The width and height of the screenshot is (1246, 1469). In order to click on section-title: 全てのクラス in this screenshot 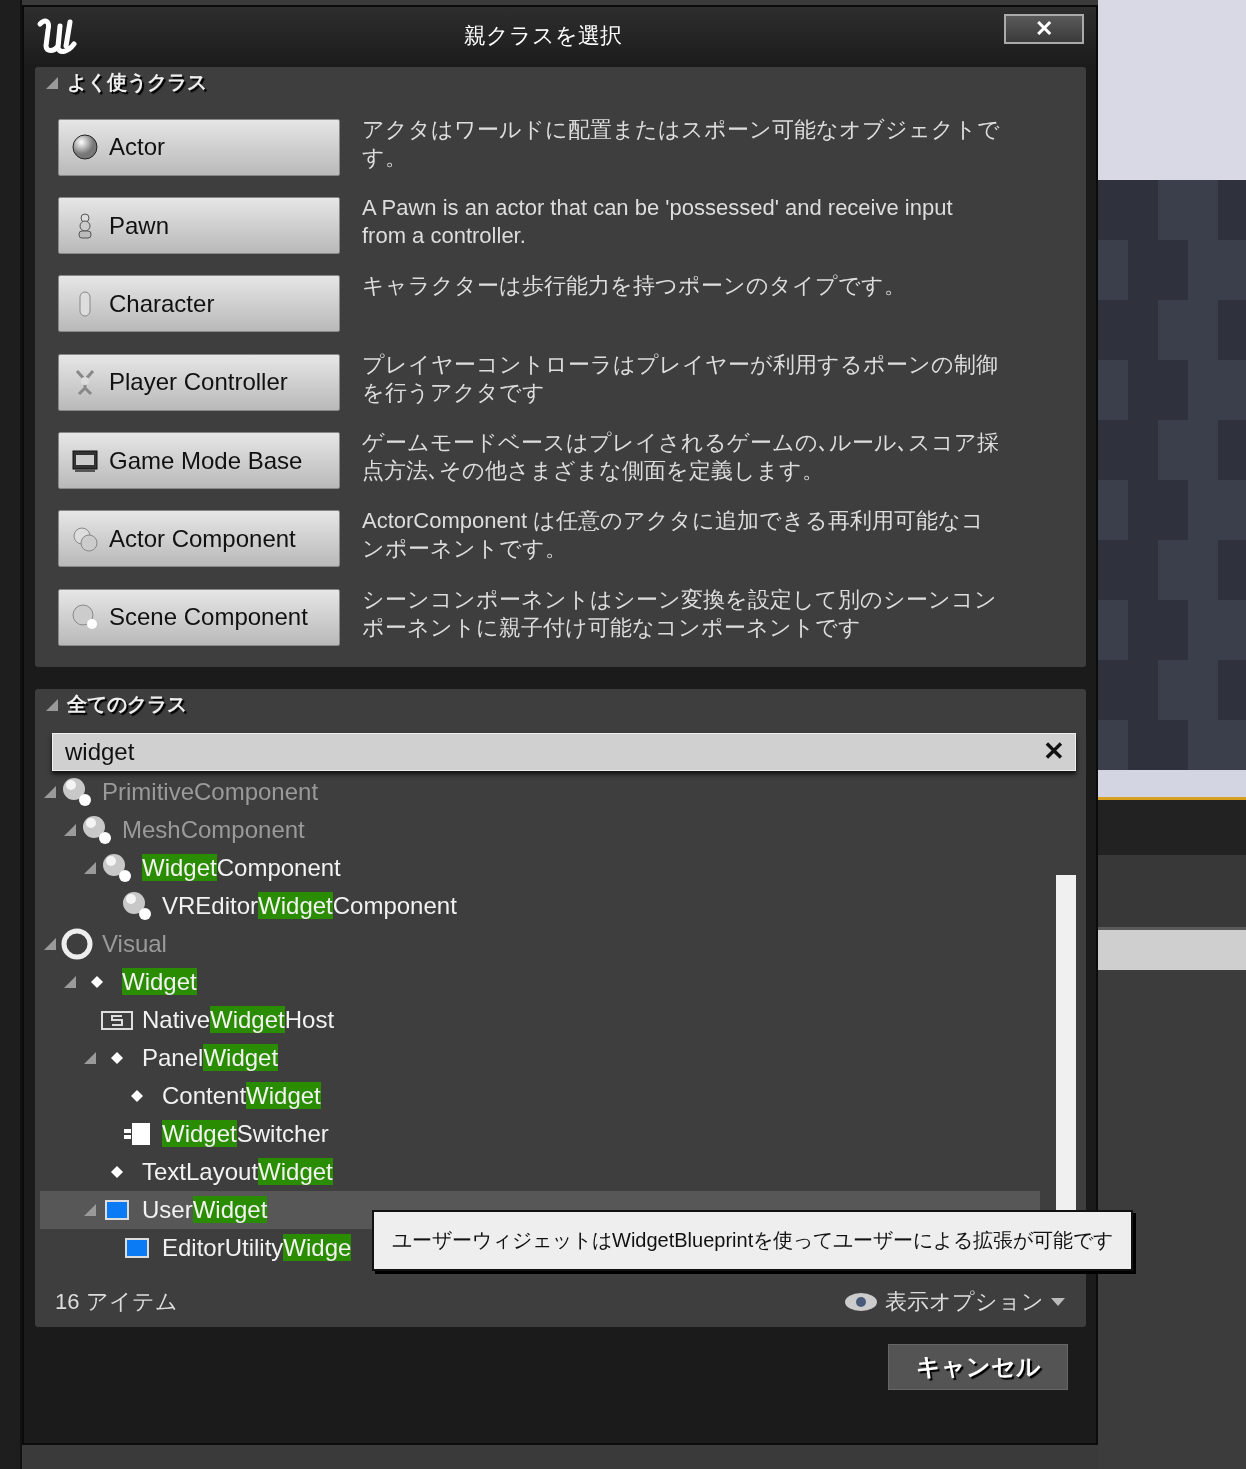, I will do `click(127, 705)`.